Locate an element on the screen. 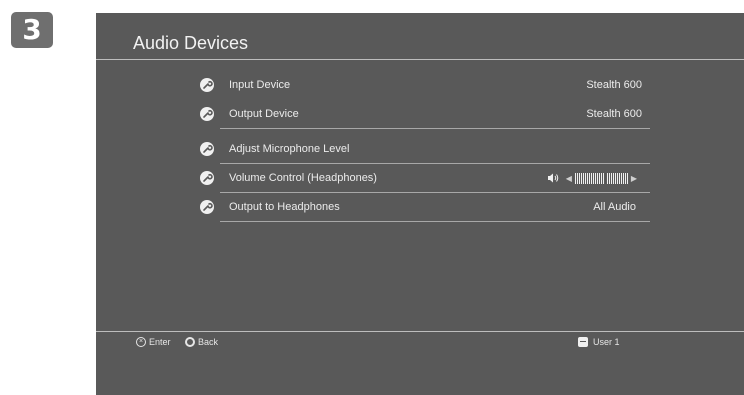 This screenshot has width=744, height=395. title-divider is located at coordinates (420, 59).